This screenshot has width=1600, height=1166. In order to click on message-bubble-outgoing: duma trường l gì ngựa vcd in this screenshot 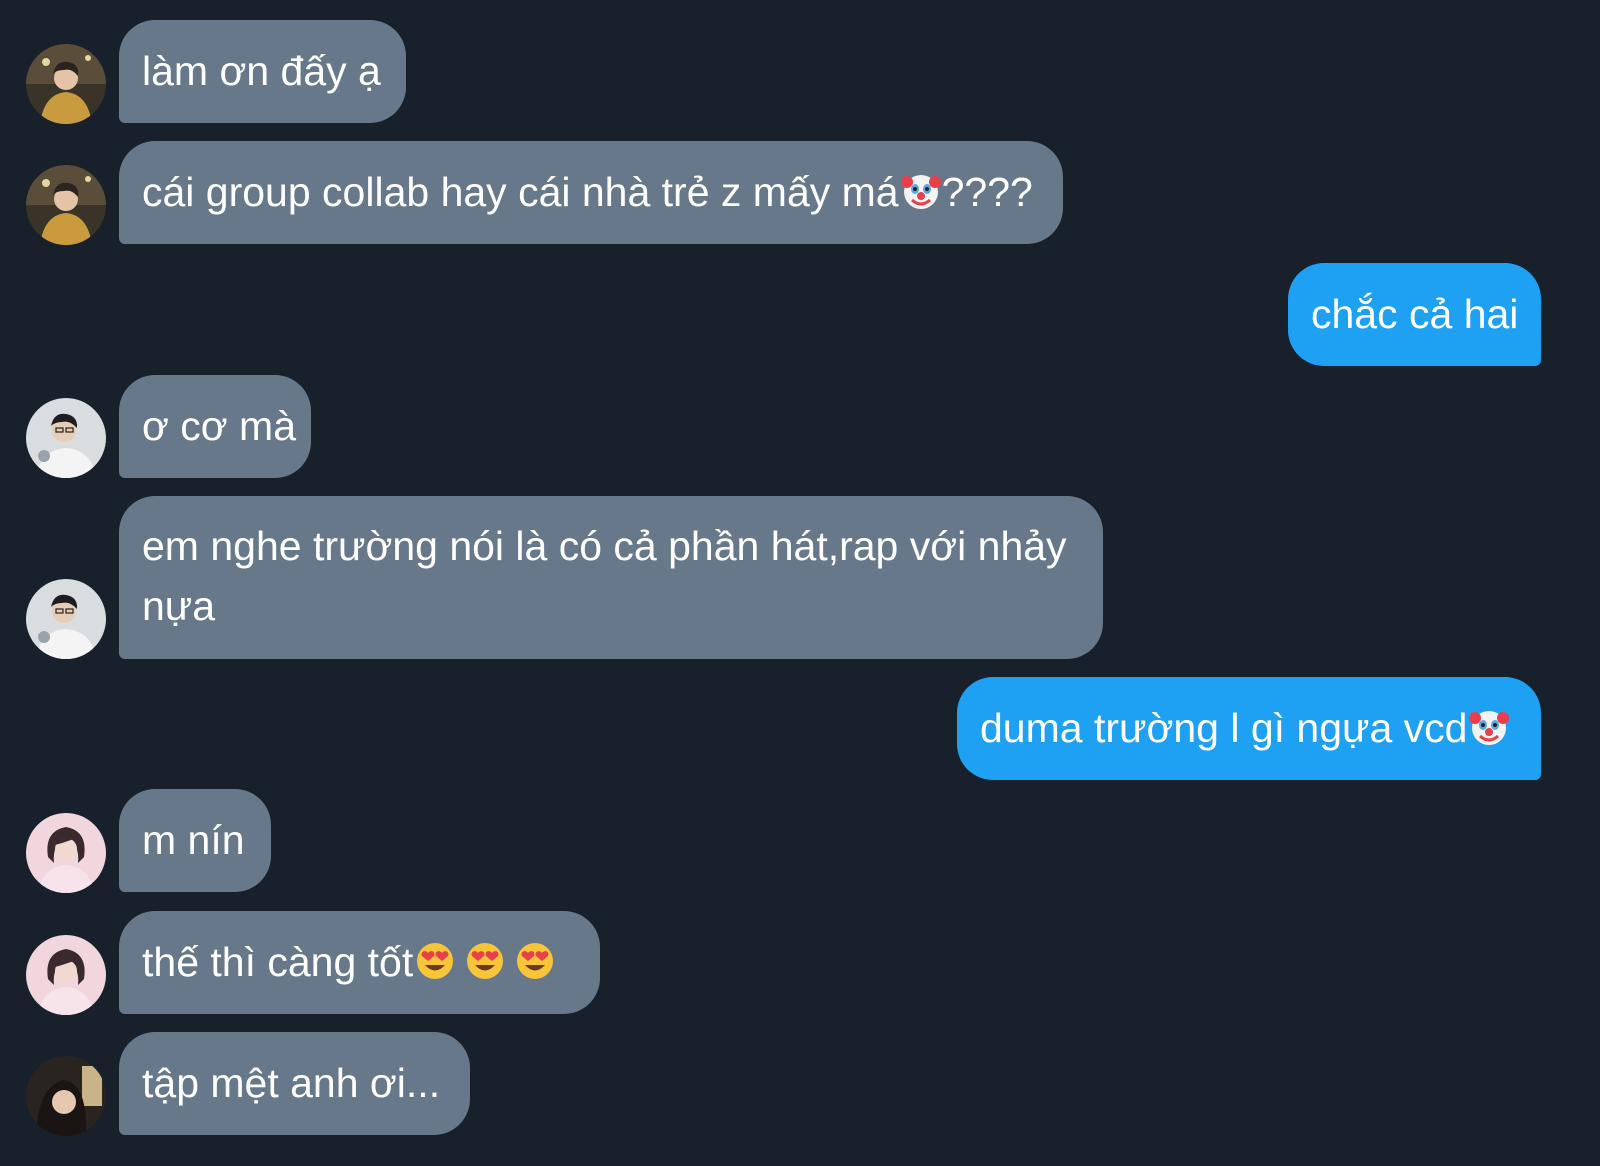, I will do `click(1249, 728)`.